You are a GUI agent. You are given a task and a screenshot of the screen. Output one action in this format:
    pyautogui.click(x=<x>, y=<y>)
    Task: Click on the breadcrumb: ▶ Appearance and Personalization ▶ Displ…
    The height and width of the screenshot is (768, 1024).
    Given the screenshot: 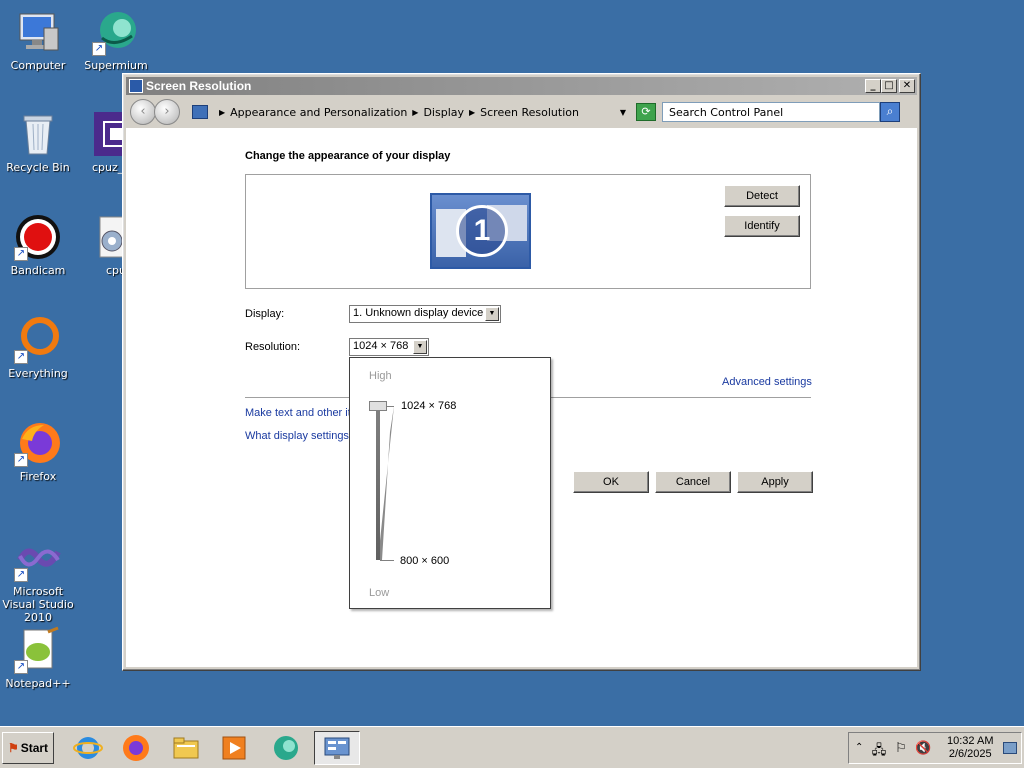 What is the action you would take?
    pyautogui.click(x=412, y=112)
    